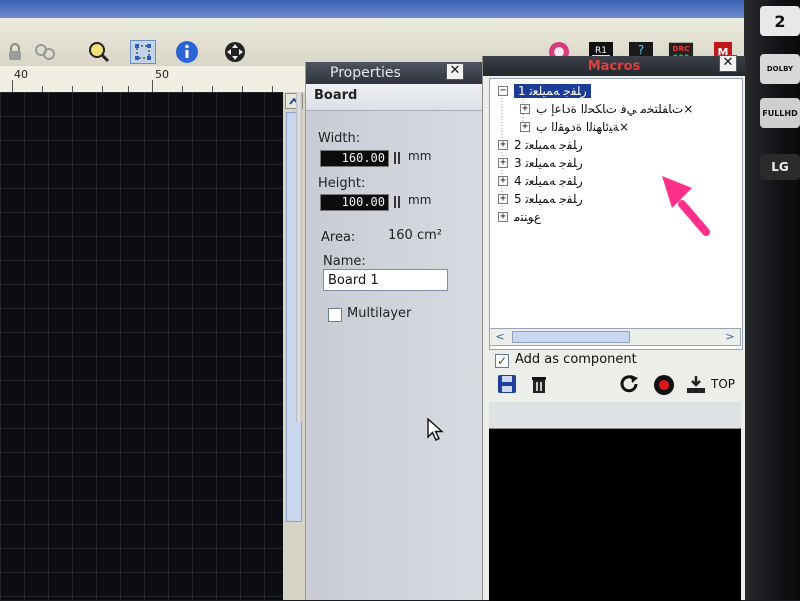  I want to click on layers-icon, so click(45, 52).